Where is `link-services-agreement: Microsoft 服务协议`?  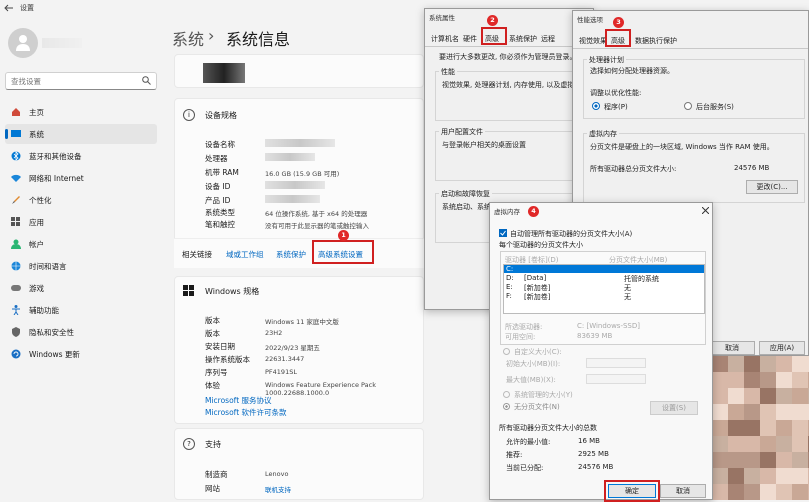
link-services-agreement: Microsoft 服务协议 is located at coordinates (238, 400).